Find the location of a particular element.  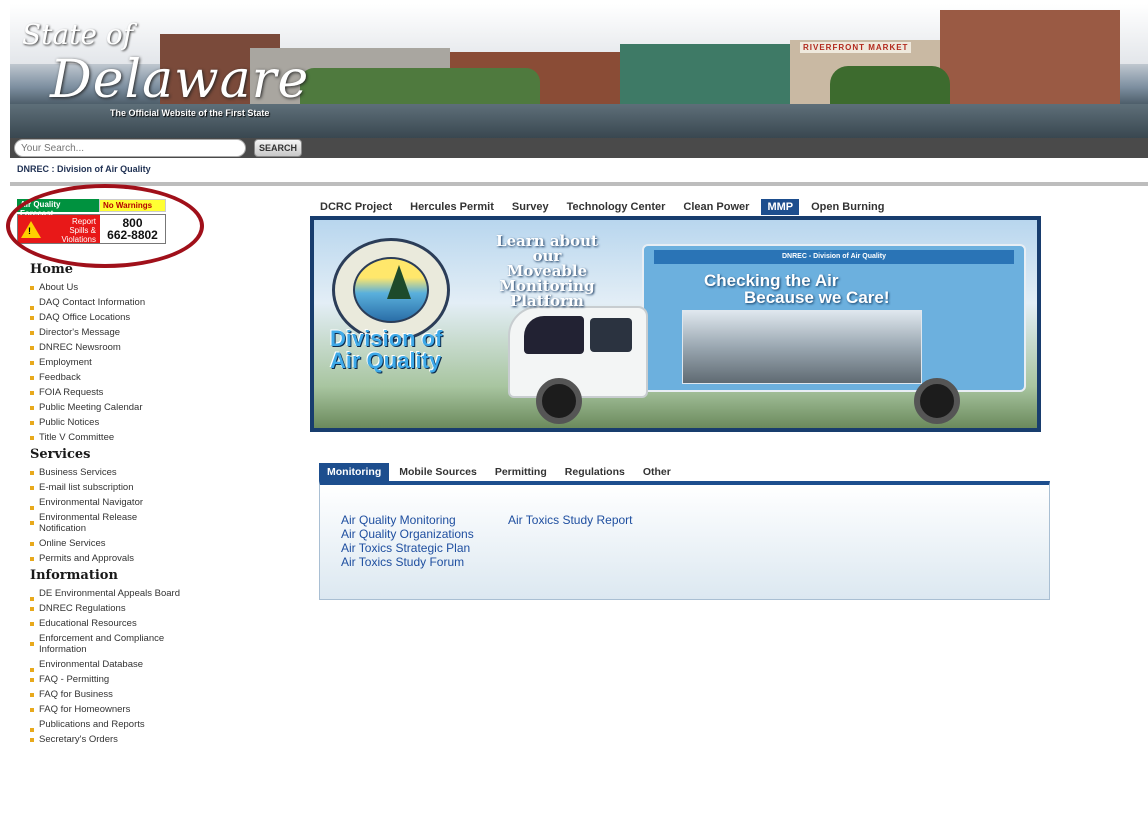

nav-link: FAQ for Homeowners is located at coordinates (105, 709).